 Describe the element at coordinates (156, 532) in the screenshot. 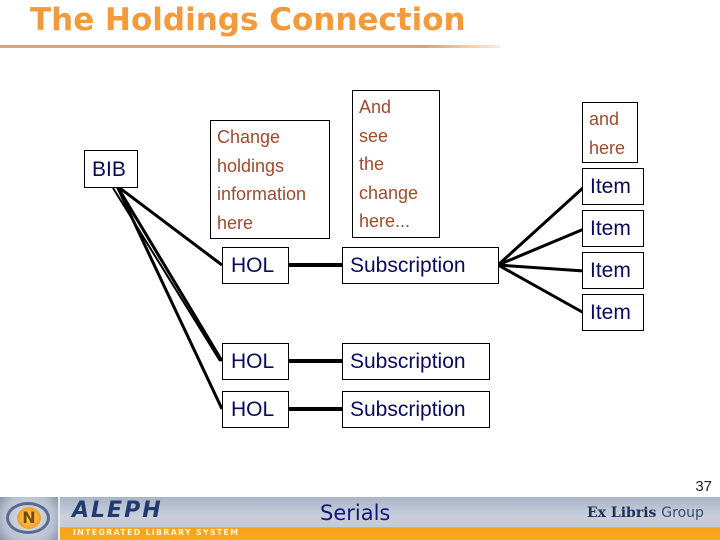

I see `product-tagline: INTEGRATED LIBRARY SYSTEM` at that location.